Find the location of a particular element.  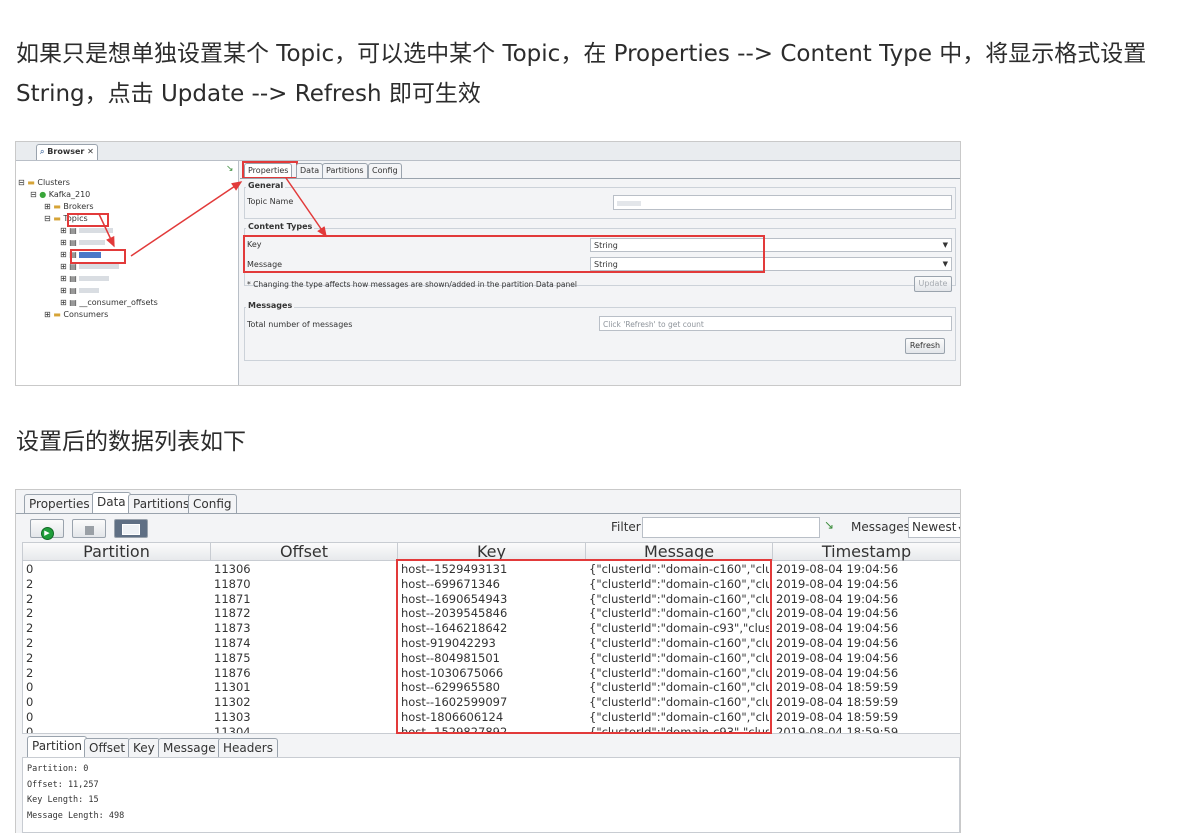

table-cell: 11872 is located at coordinates (232, 613).